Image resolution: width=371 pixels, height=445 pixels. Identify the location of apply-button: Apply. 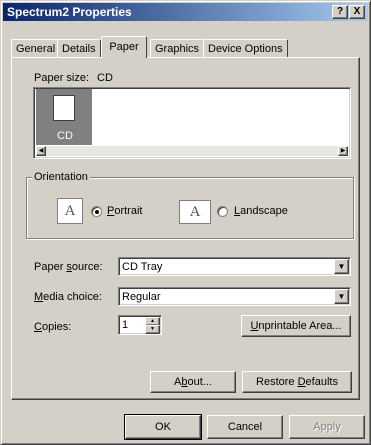
(327, 427).